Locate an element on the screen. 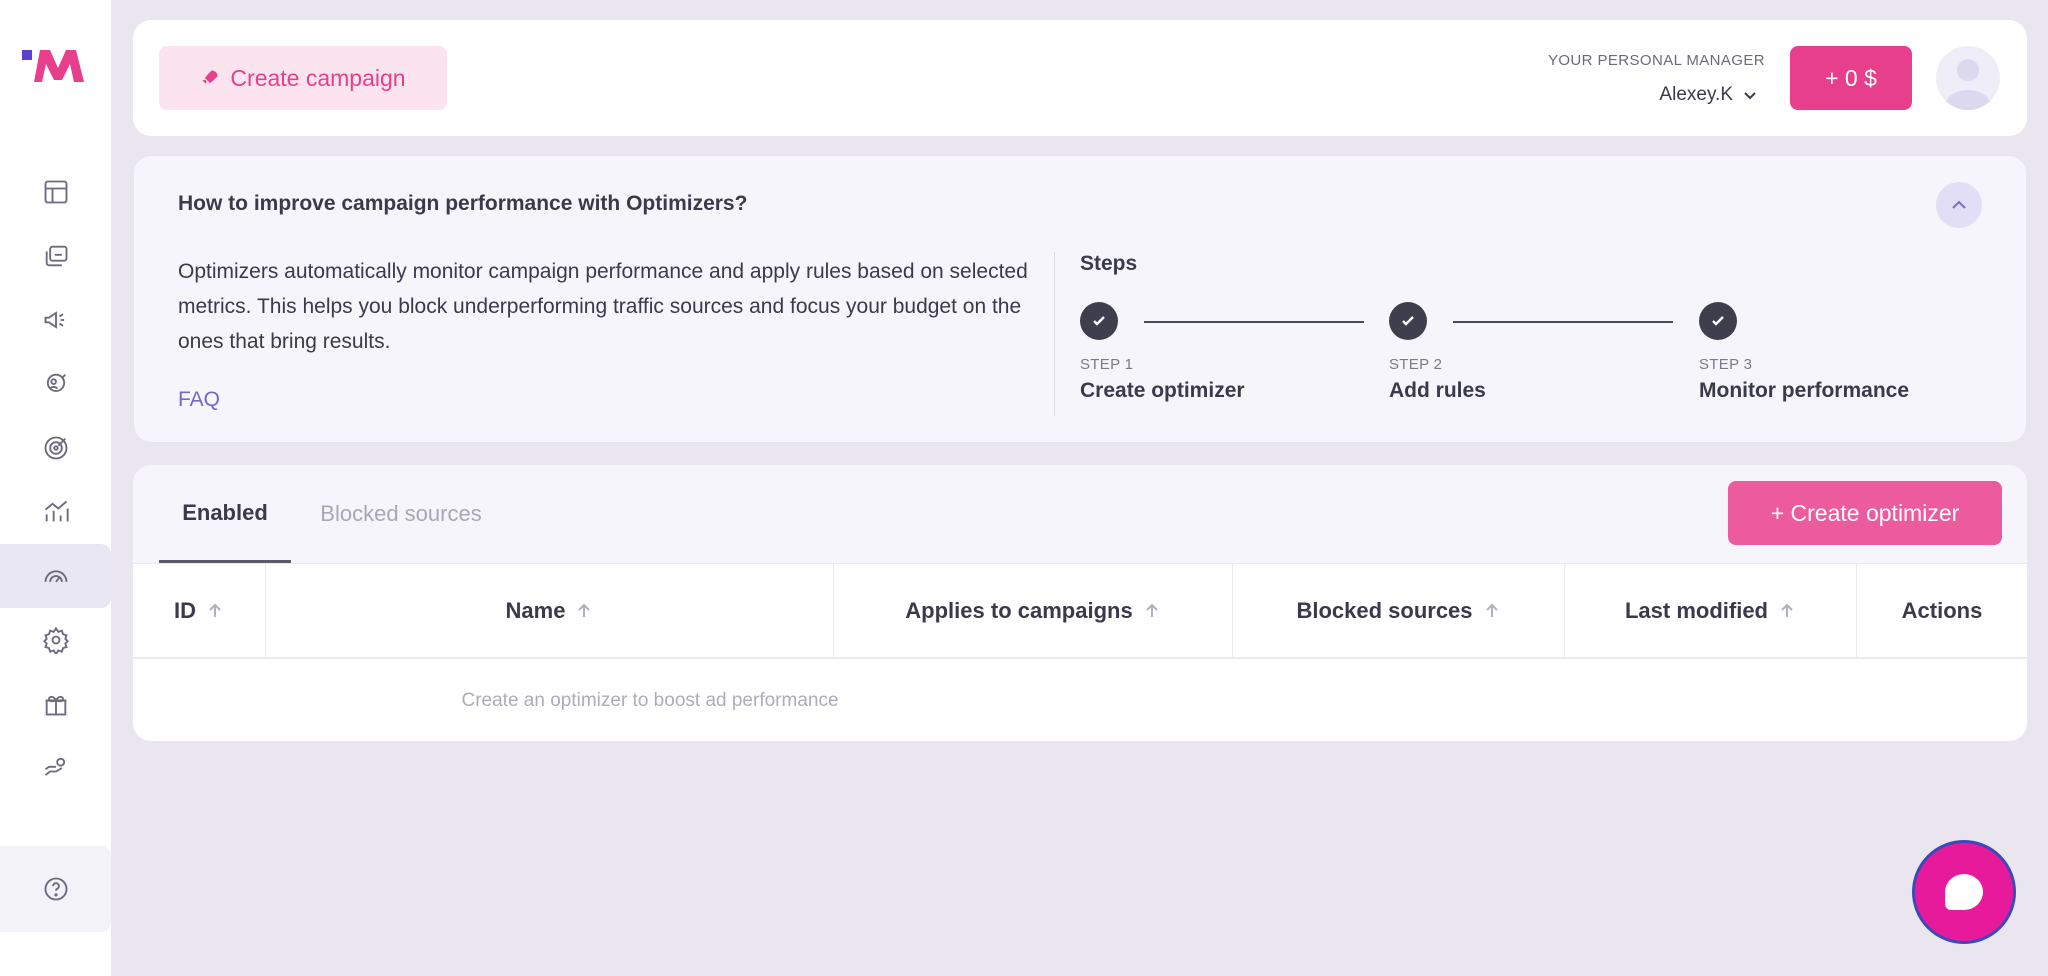 The width and height of the screenshot is (2048, 976). sidebar-item-payments is located at coordinates (55, 768).